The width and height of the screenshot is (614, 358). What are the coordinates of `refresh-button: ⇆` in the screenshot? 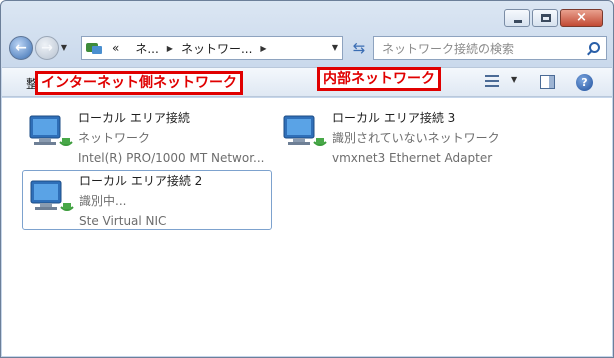 It's located at (359, 48).